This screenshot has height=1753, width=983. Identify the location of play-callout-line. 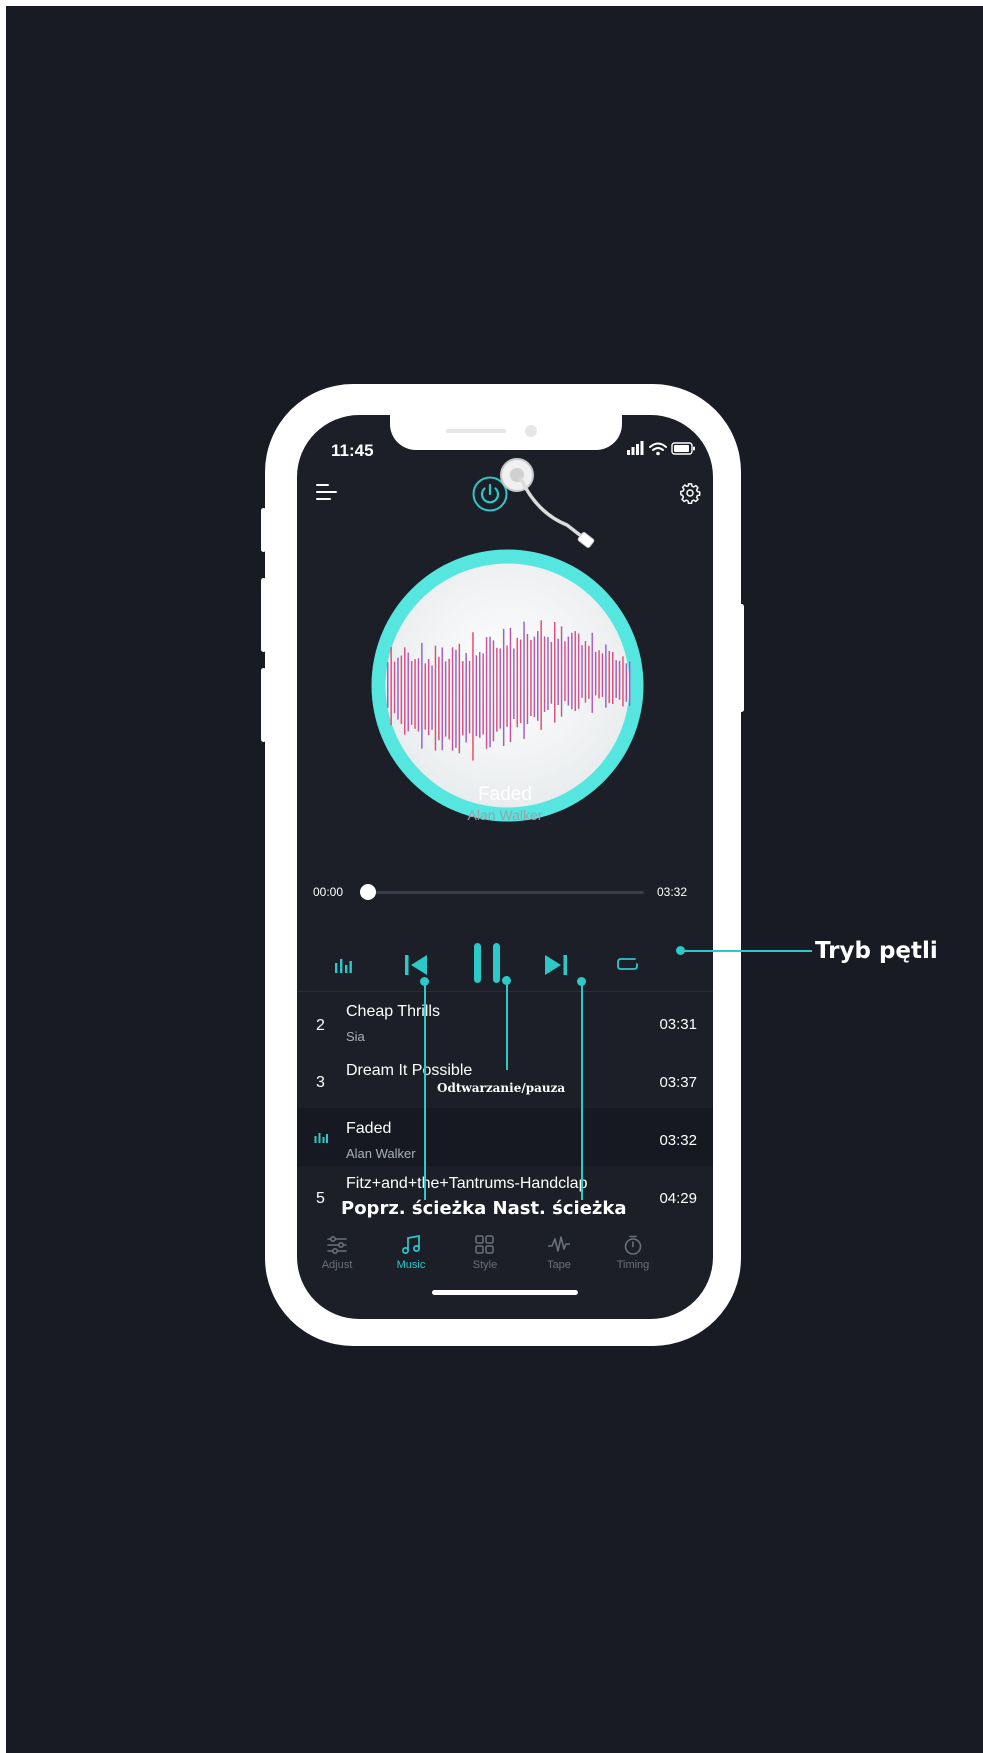
(507, 1027).